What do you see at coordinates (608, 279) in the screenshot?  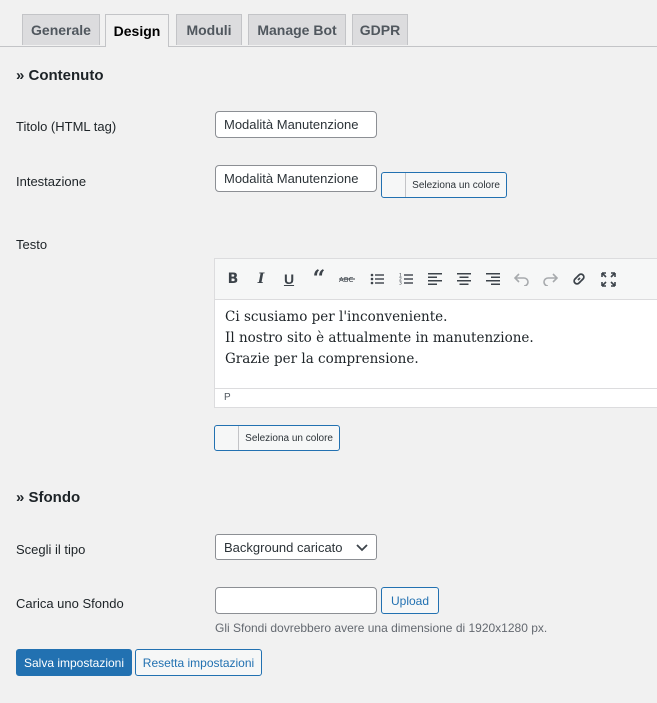 I see `fullscreen-icon` at bounding box center [608, 279].